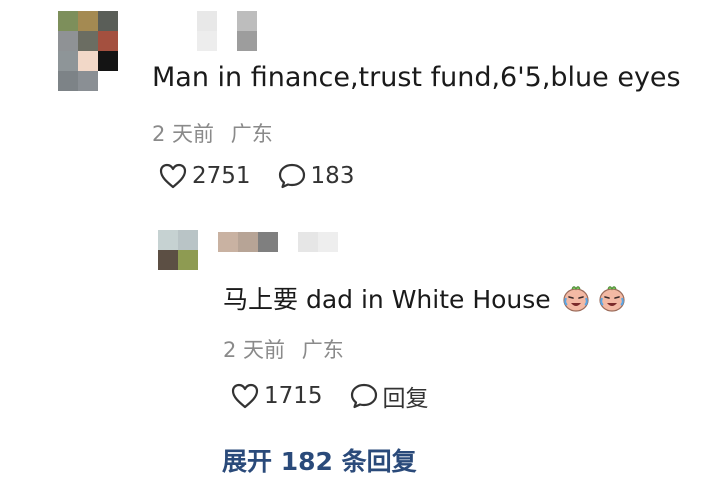 The height and width of the screenshot is (489, 720). I want to click on comment-text: Man in finance,trust fund,6'5,blue eyes, so click(416, 77).